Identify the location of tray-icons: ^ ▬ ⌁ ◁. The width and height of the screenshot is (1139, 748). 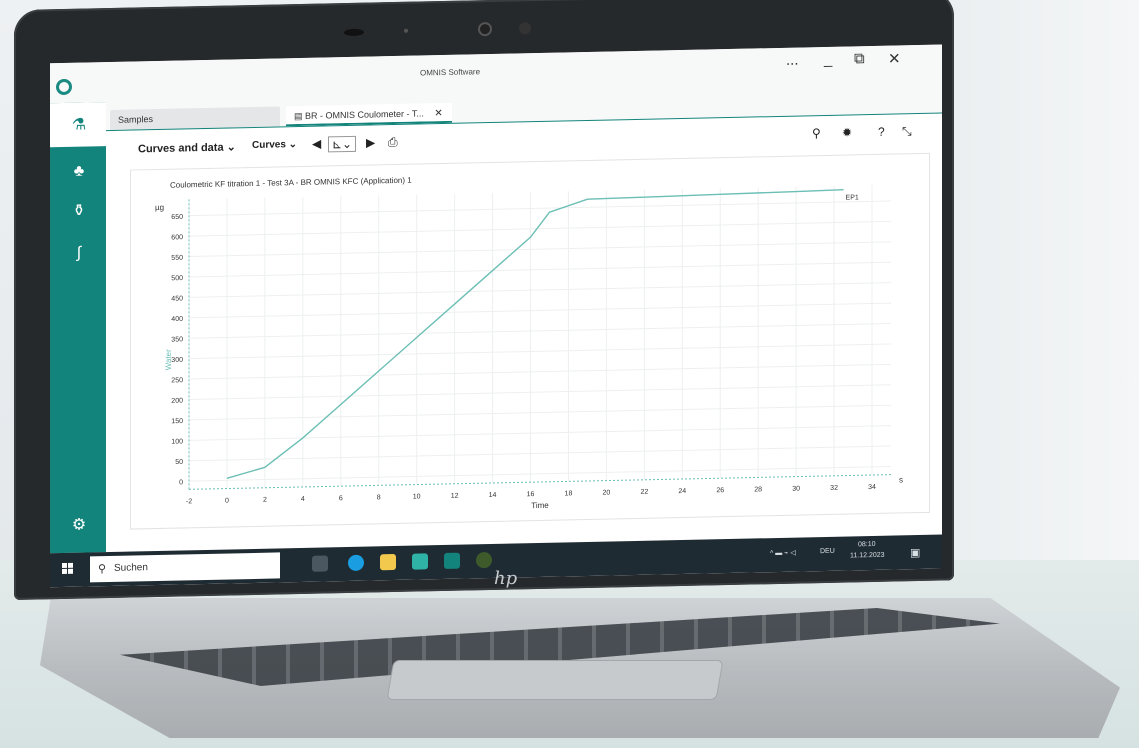
(783, 553).